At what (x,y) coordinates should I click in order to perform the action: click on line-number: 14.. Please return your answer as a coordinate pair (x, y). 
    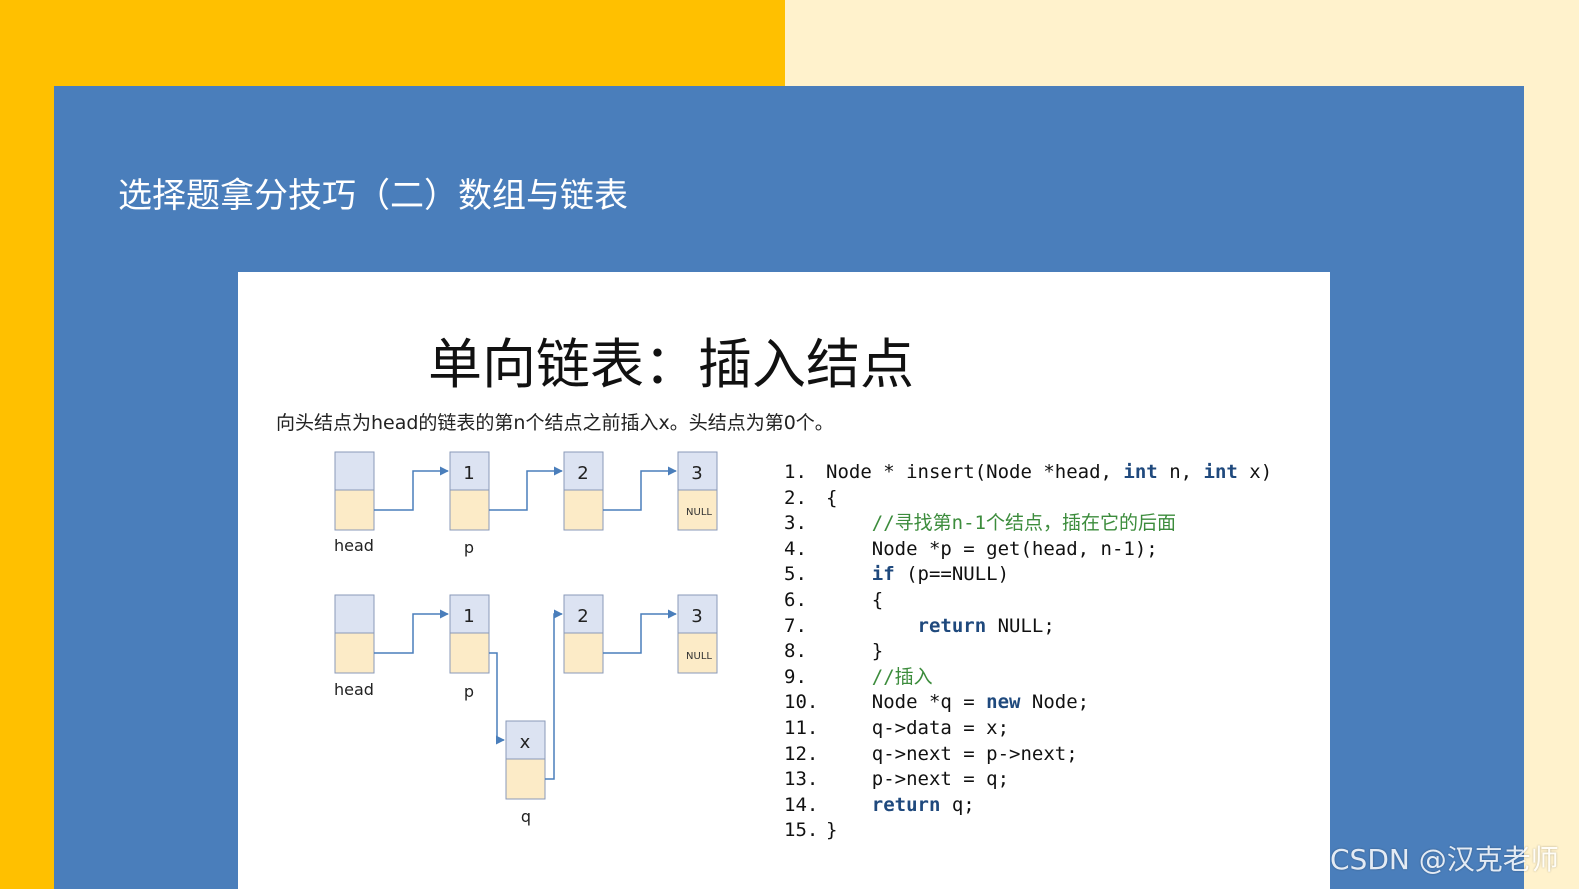
    Looking at the image, I should click on (801, 804).